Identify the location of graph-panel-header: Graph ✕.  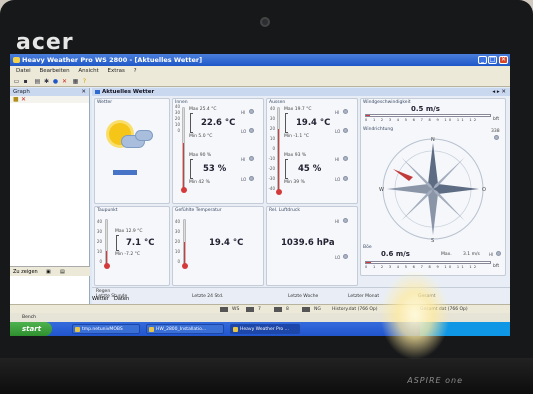
(49, 92).